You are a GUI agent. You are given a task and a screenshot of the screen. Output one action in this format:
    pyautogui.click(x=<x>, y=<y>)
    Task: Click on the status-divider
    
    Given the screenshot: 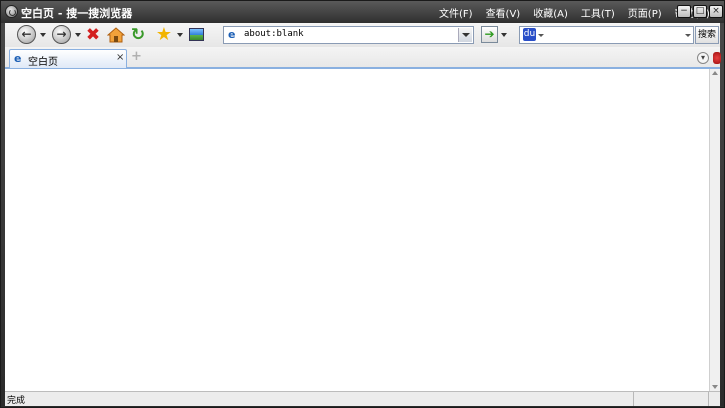 What is the action you would take?
    pyautogui.click(x=633, y=399)
    